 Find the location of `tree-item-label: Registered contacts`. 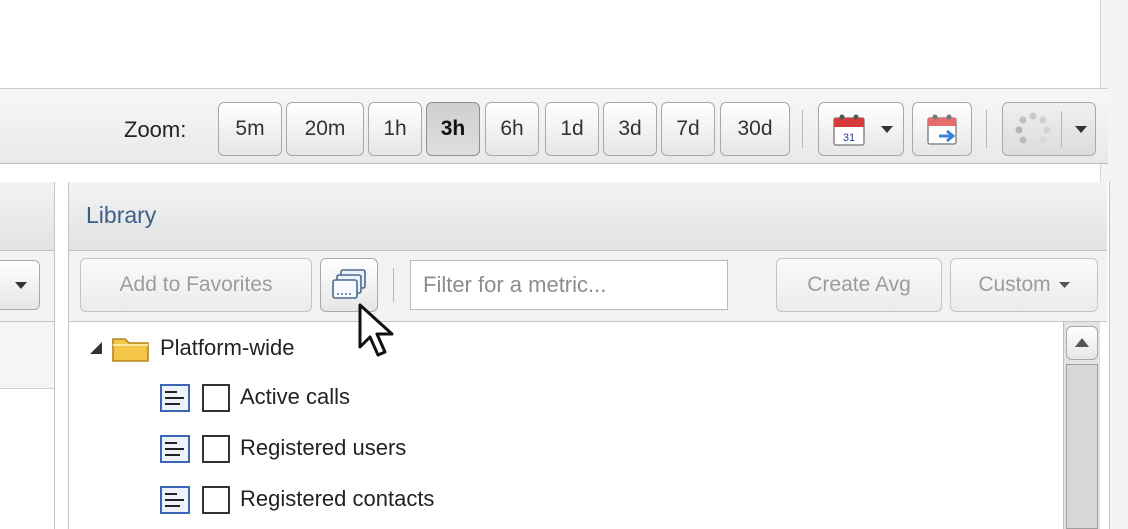

tree-item-label: Registered contacts is located at coordinates (337, 499).